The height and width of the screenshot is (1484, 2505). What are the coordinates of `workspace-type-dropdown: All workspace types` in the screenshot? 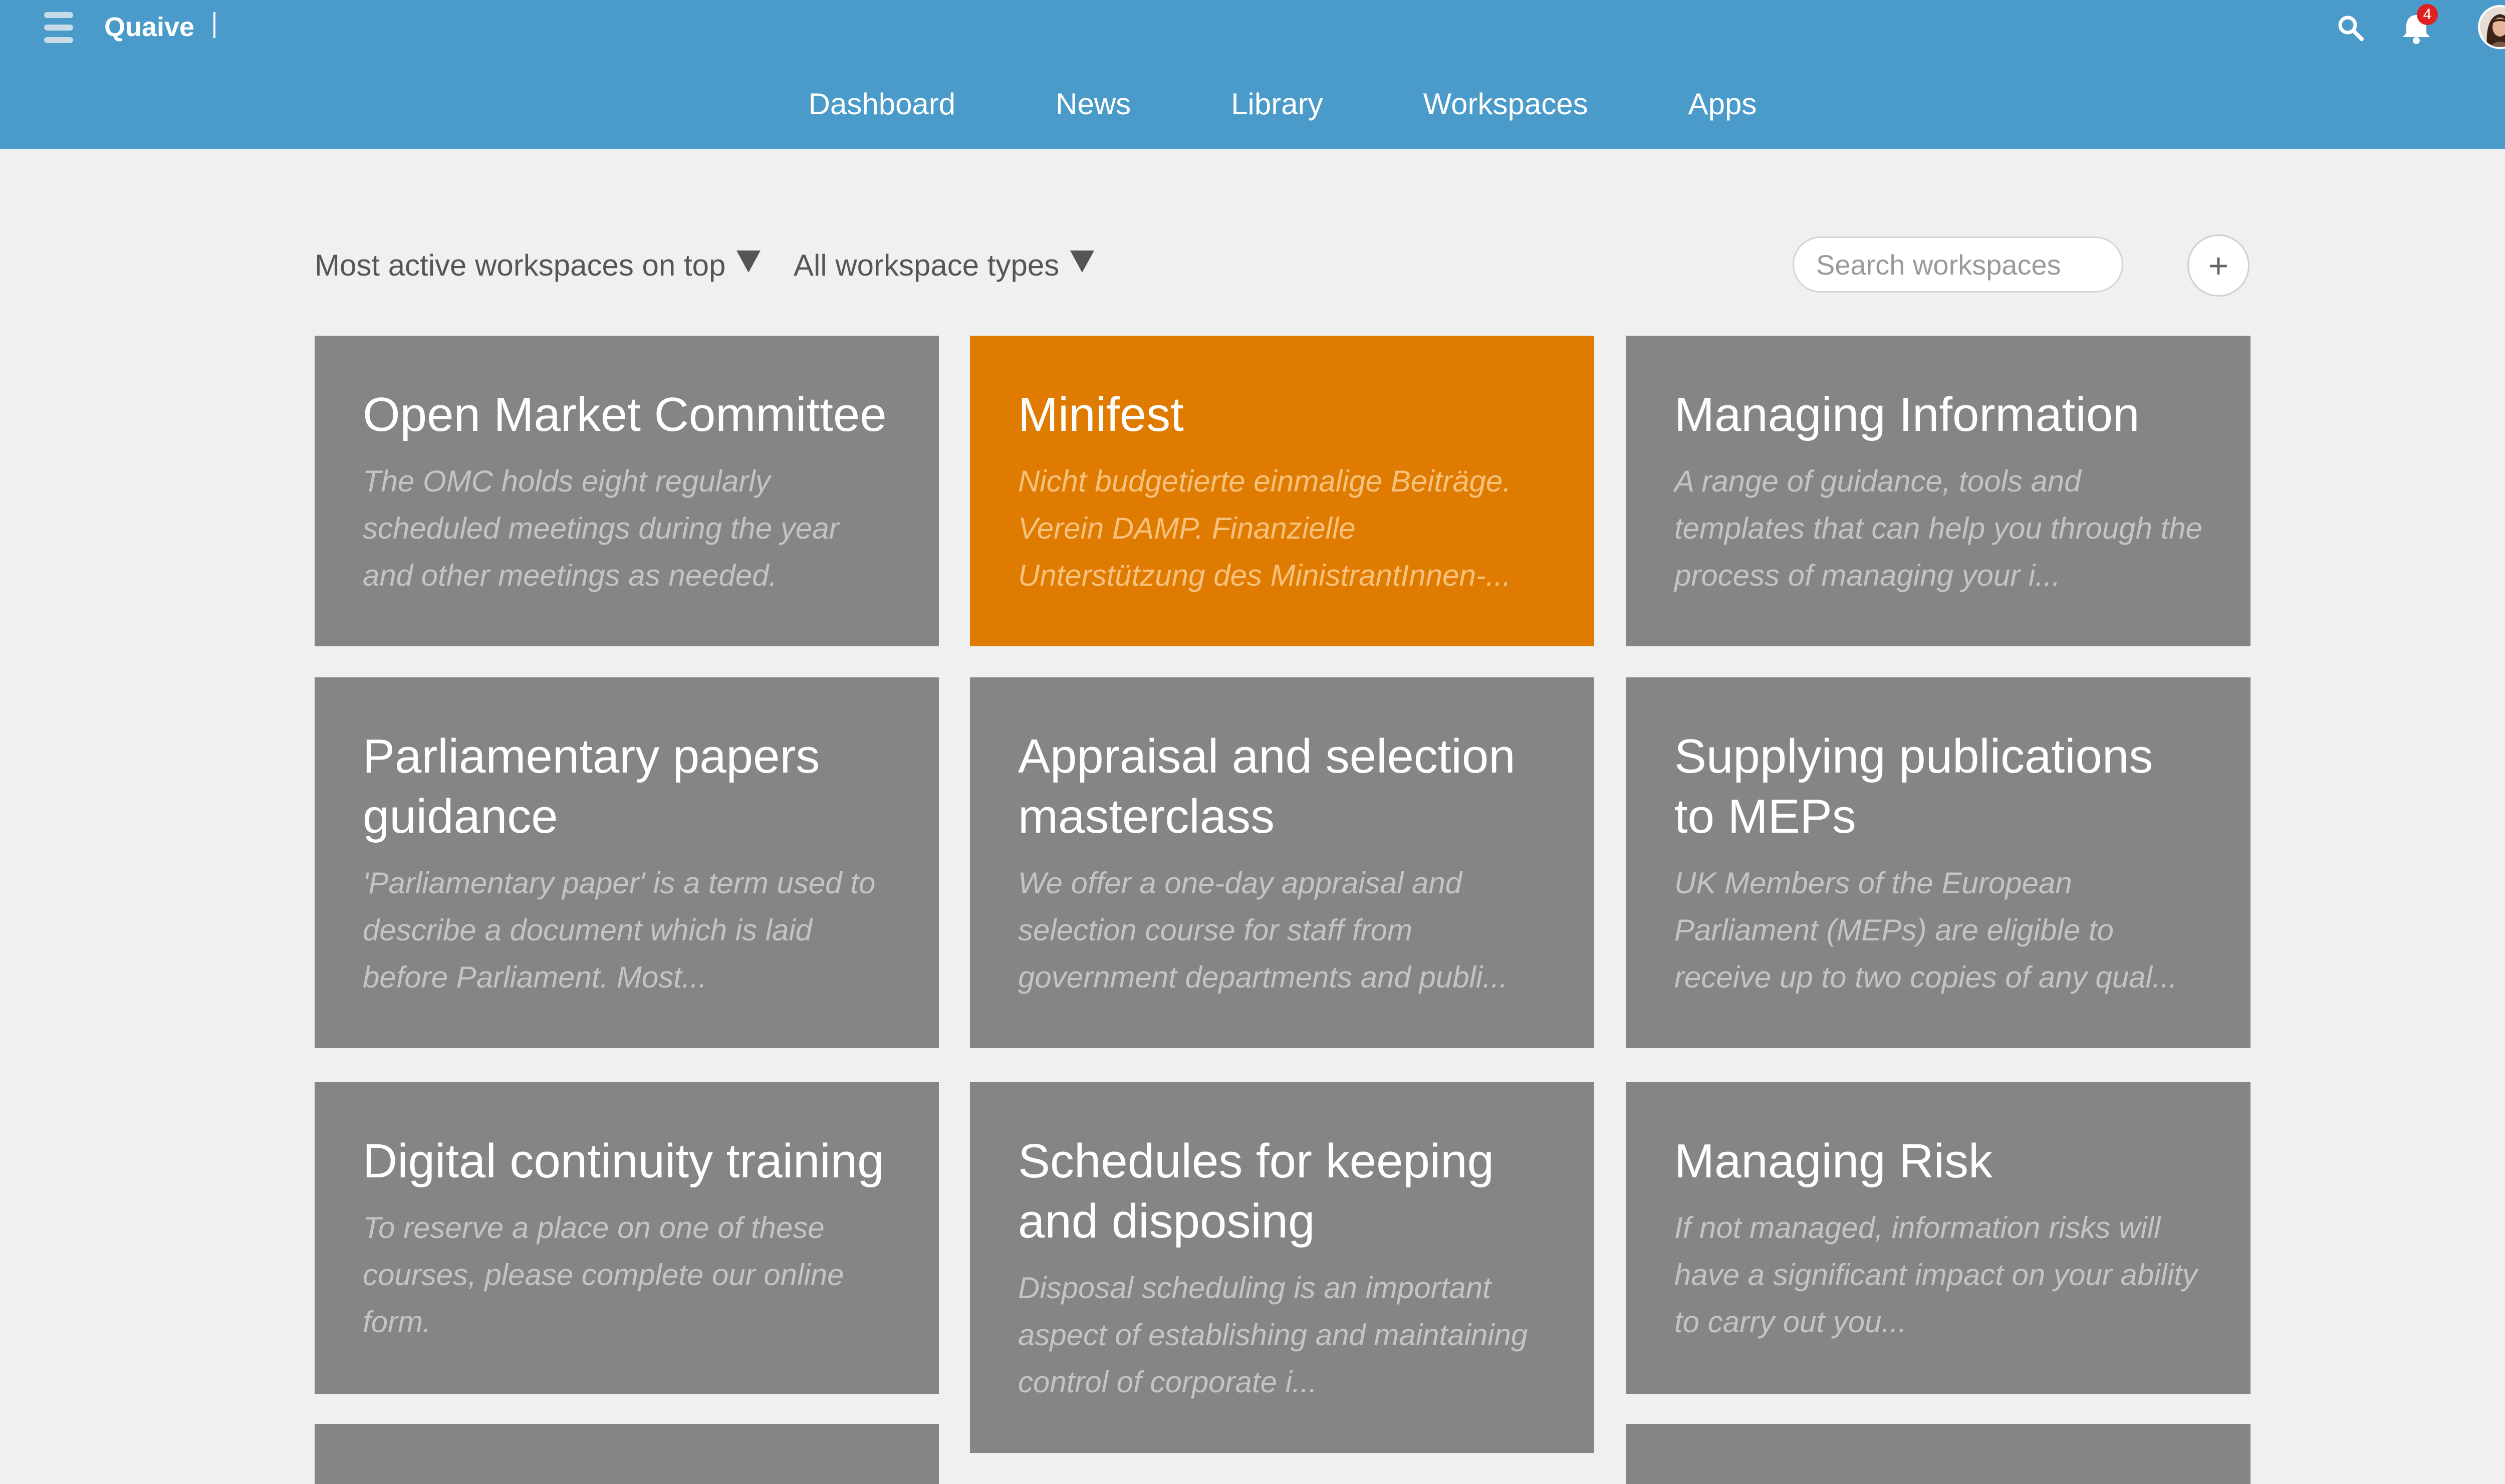 It's located at (944, 266).